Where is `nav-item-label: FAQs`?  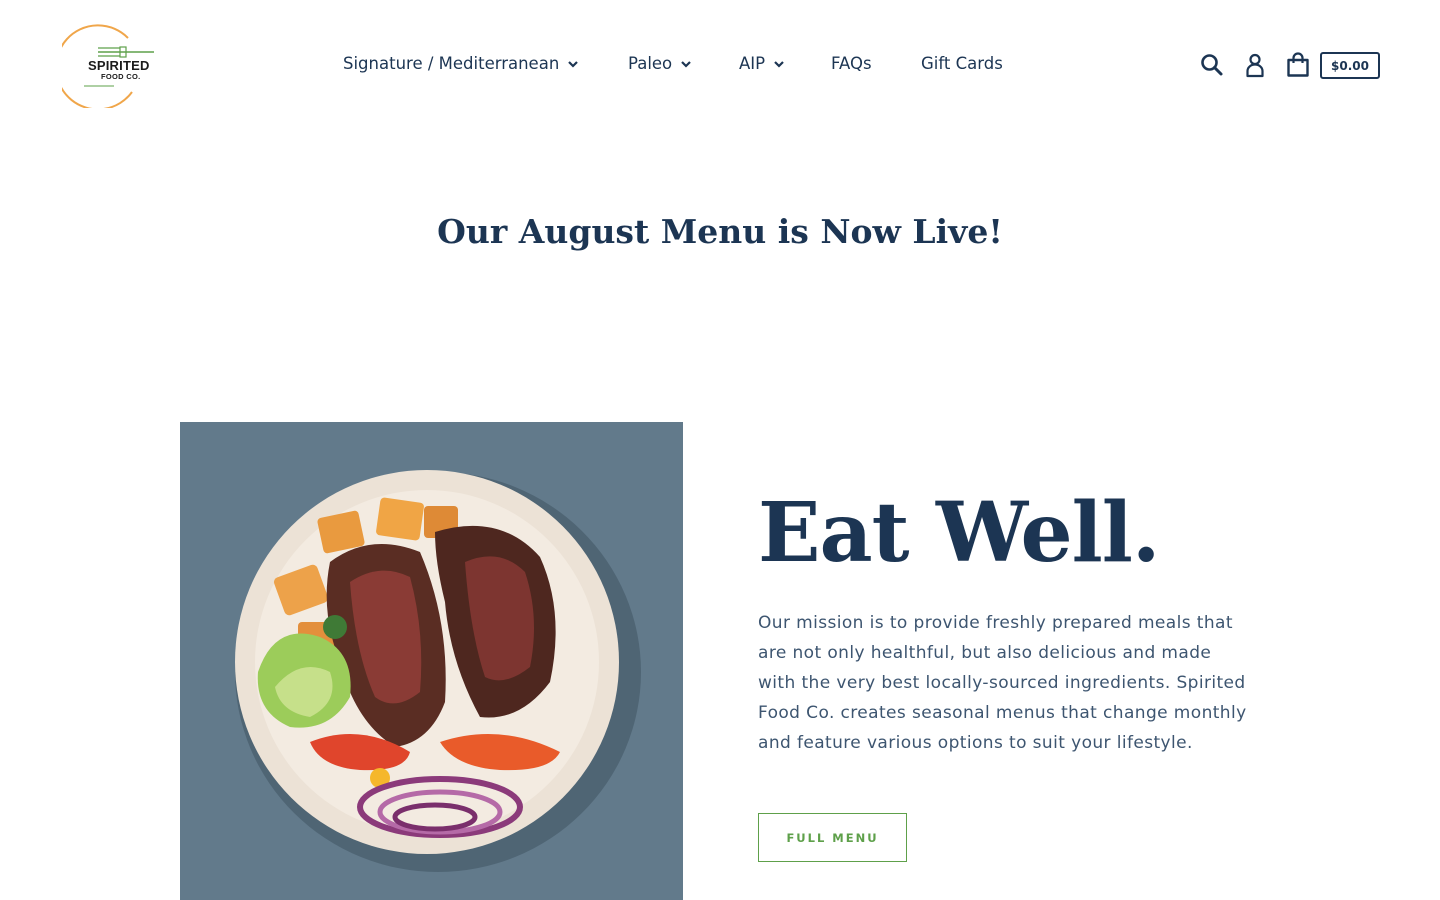
nav-item-label: FAQs is located at coordinates (851, 63).